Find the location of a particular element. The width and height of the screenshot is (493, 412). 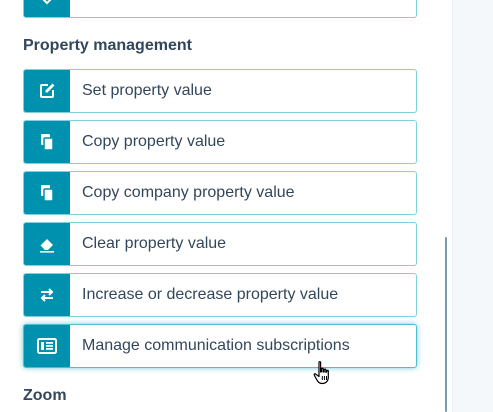

action-clear-property-value: Clear property value is located at coordinates (220, 244).